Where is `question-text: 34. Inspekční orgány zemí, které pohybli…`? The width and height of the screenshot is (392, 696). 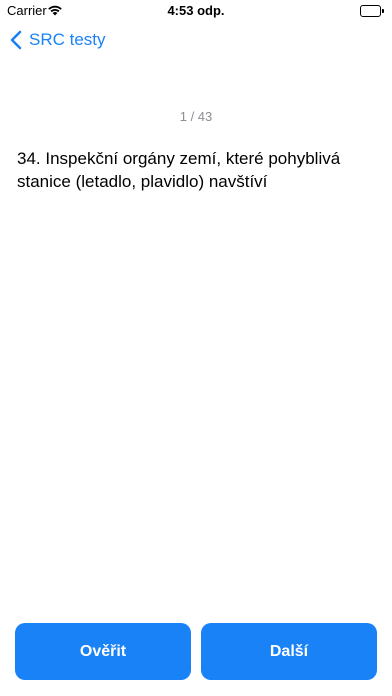 question-text: 34. Inspekční orgány zemí, které pohybli… is located at coordinates (179, 170).